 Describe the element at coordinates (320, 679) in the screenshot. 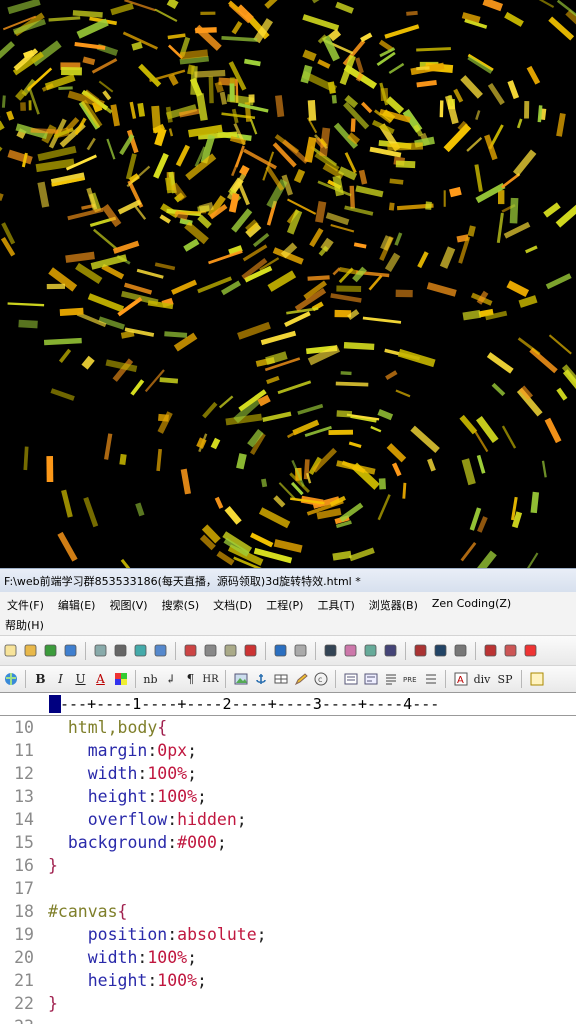

I see `copyright-icon: c` at that location.